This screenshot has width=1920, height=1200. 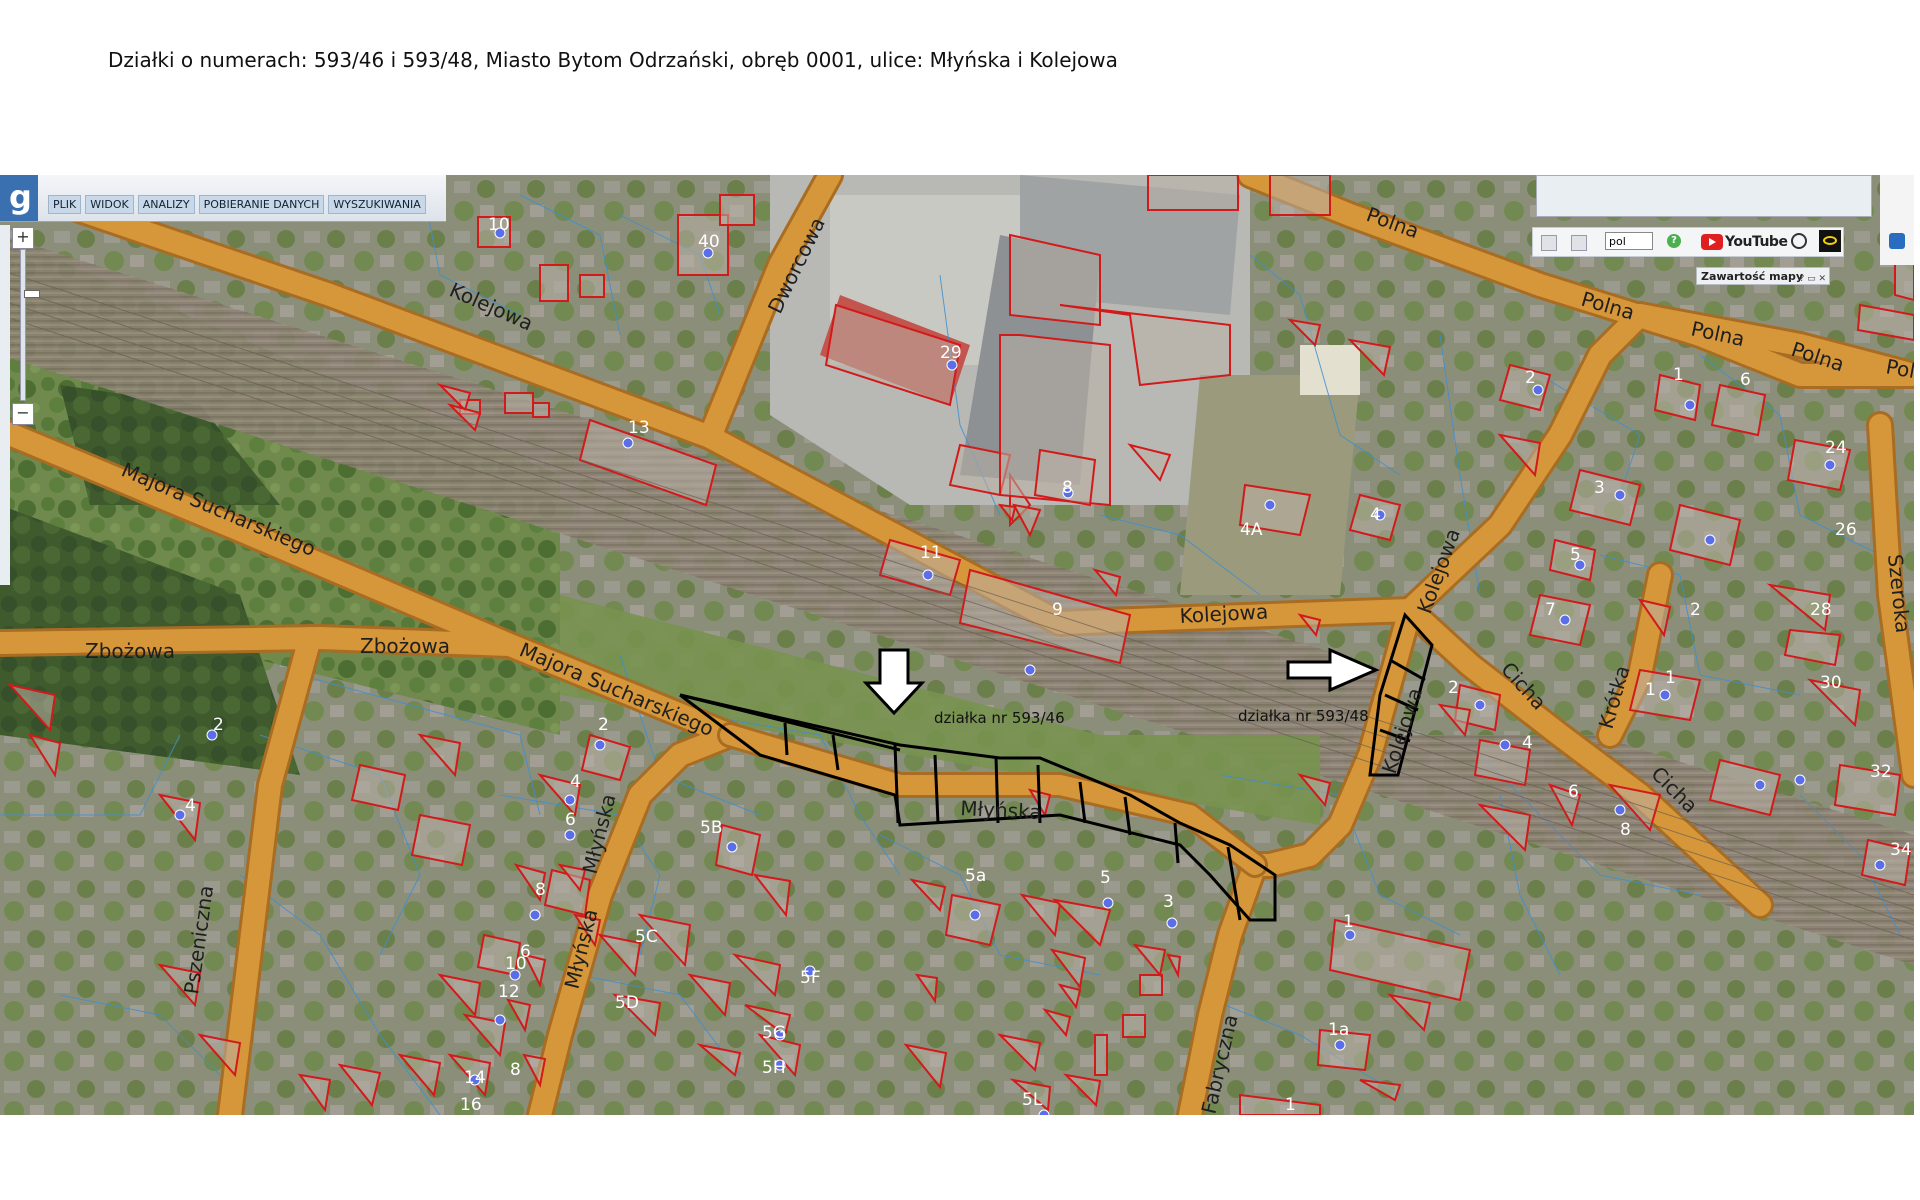 I want to click on print-icon, so click(x=1549, y=243).